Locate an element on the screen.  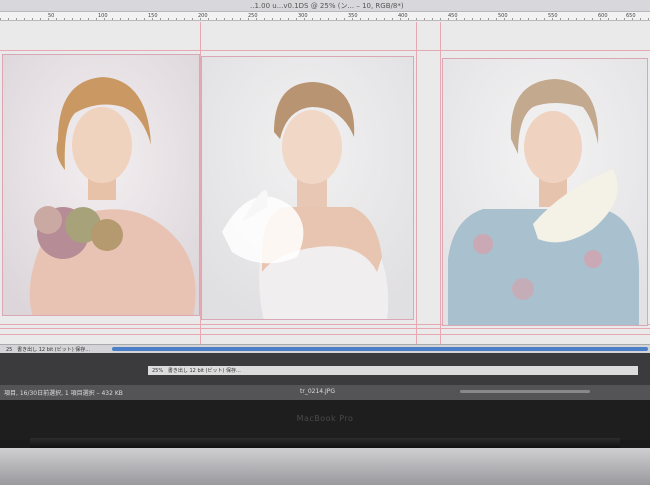
ruler-label: 250 is located at coordinates (253, 16).